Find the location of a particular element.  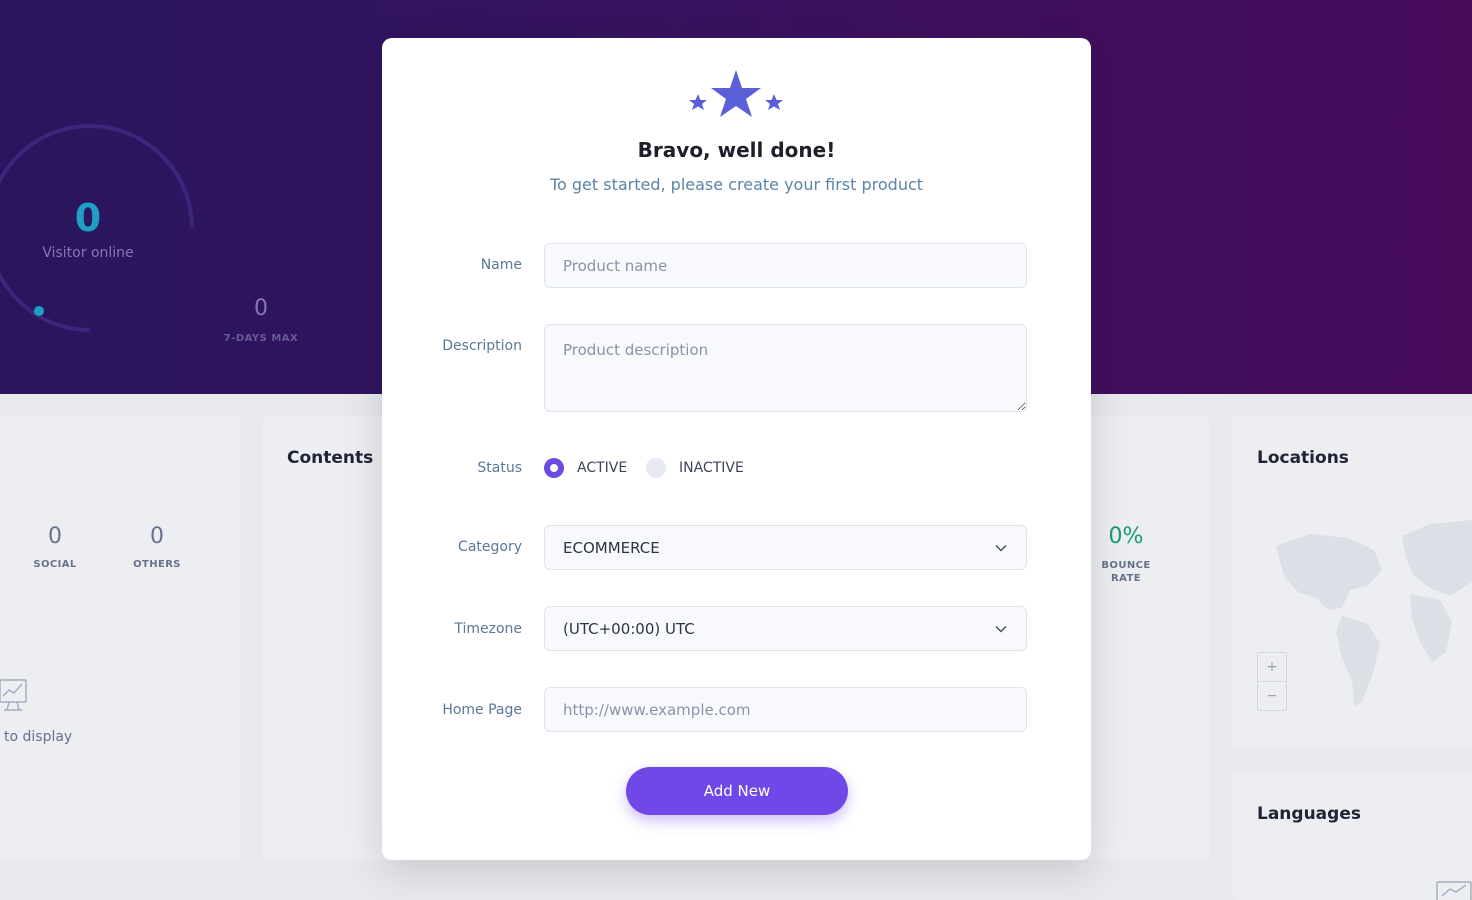

status-active-label: ACTIVE is located at coordinates (602, 468).